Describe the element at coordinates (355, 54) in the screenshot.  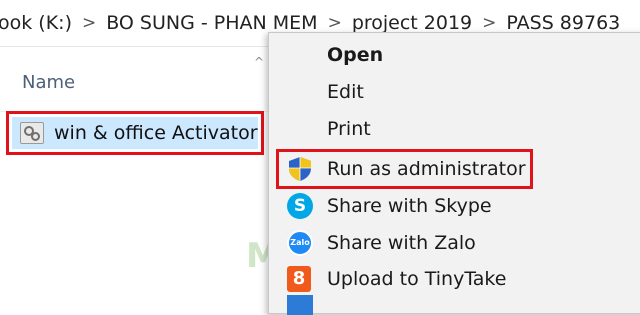
I see `menu-item-label: Open` at that location.